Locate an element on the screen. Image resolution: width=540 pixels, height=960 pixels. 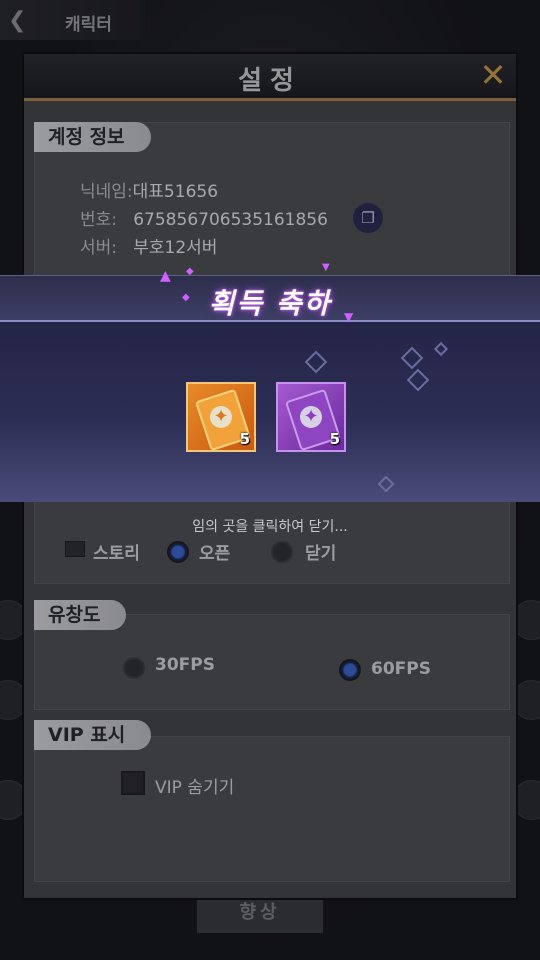
sparkle-icon: ▲ is located at coordinates (165, 276).